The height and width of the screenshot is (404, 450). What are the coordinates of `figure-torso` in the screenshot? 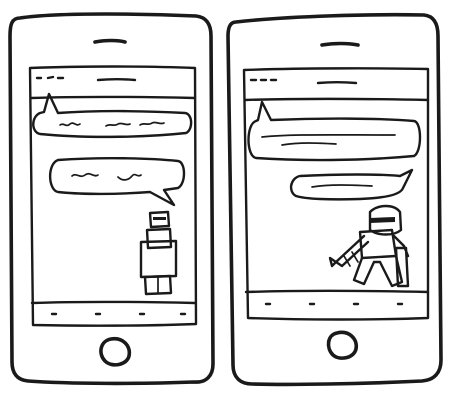 It's located at (159, 238).